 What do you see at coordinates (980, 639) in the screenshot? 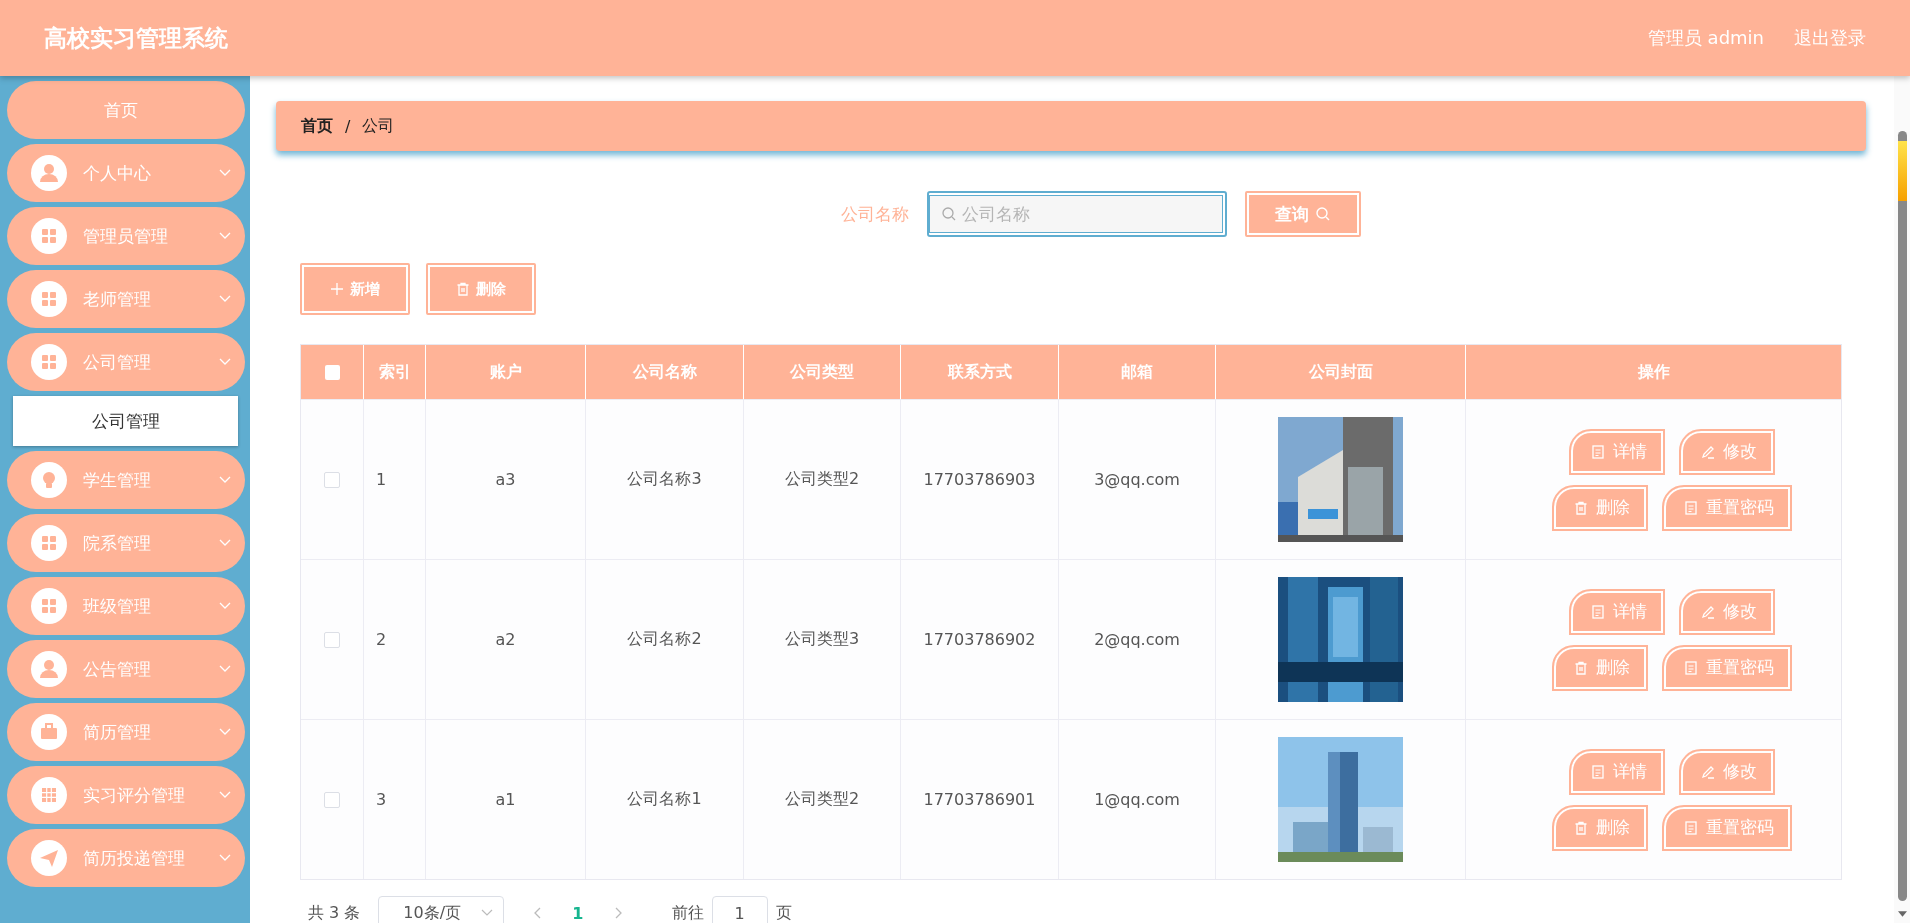
I see `table-cell: 17703786902` at bounding box center [980, 639].